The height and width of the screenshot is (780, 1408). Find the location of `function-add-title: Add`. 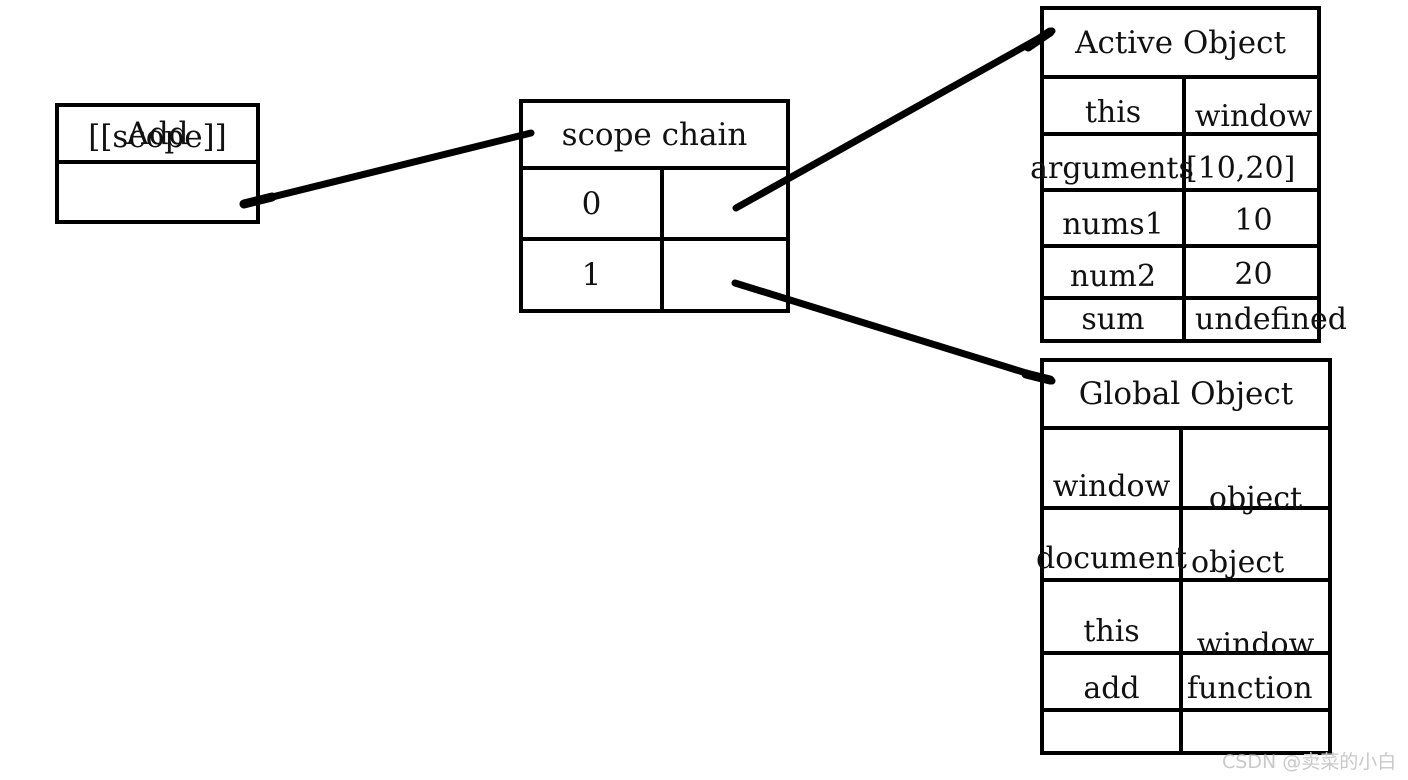

function-add-title: Add is located at coordinates (157, 133).